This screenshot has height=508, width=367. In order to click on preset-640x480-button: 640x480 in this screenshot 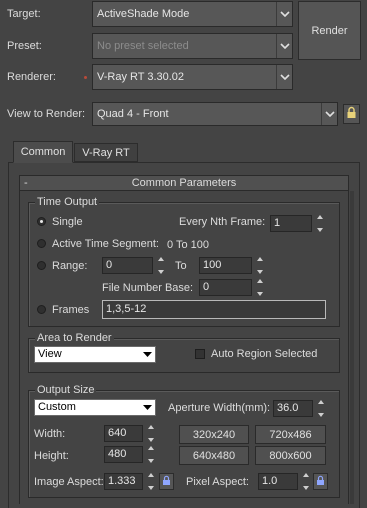, I will do `click(214, 455)`.